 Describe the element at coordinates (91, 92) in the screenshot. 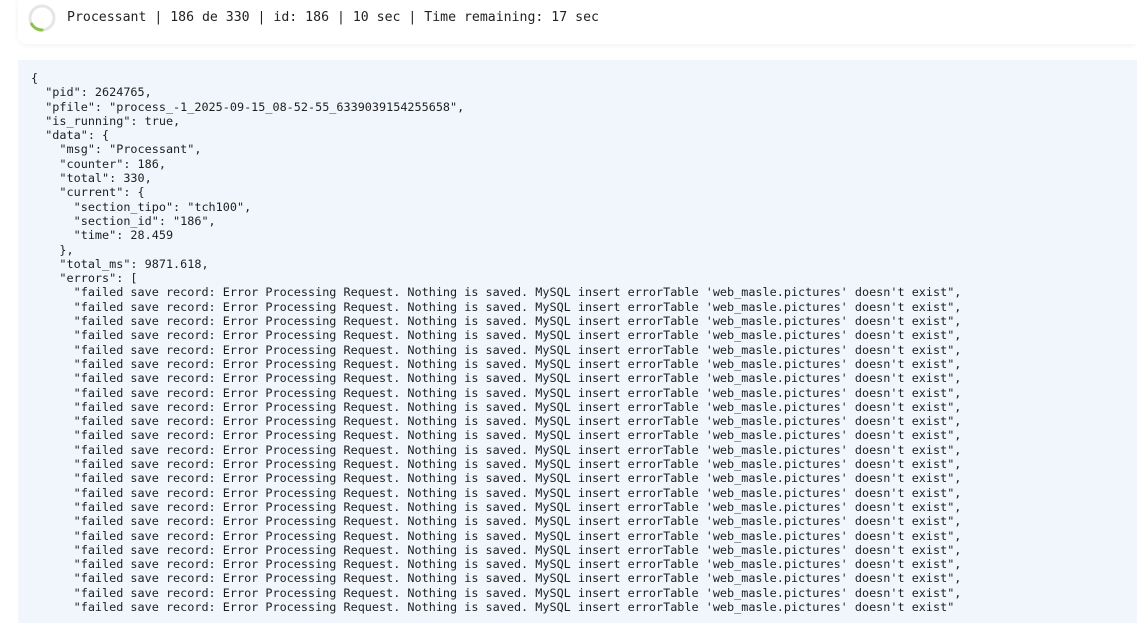

I see `json-line: "pid": 2624765,` at that location.